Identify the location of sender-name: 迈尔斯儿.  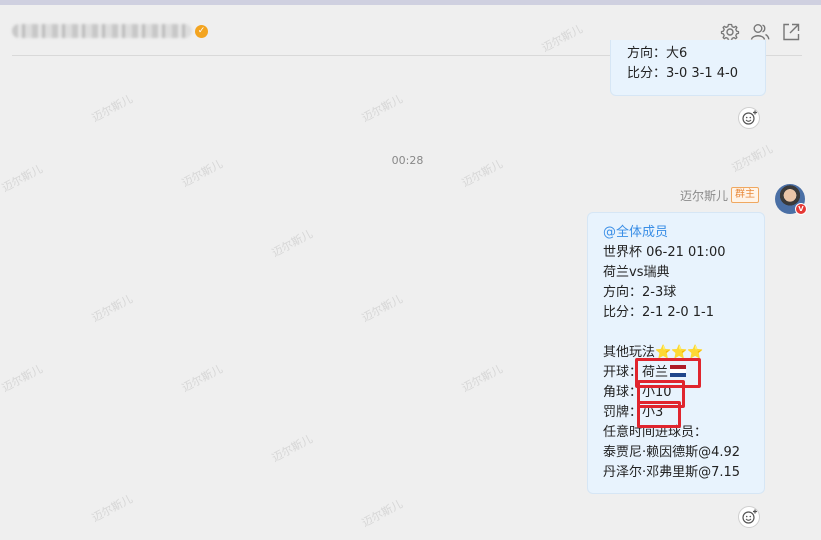
(694, 195).